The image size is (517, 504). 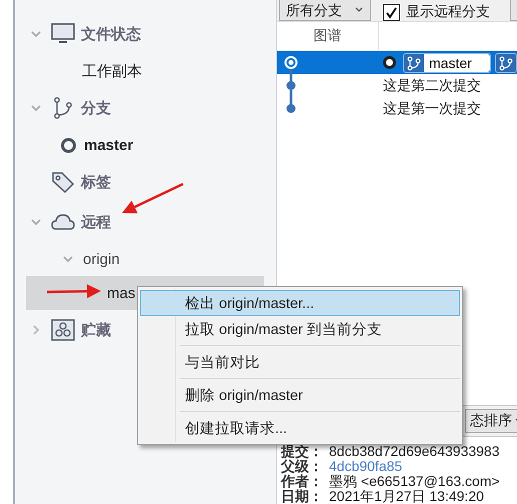 I want to click on detail-label: 提交：, so click(x=302, y=451).